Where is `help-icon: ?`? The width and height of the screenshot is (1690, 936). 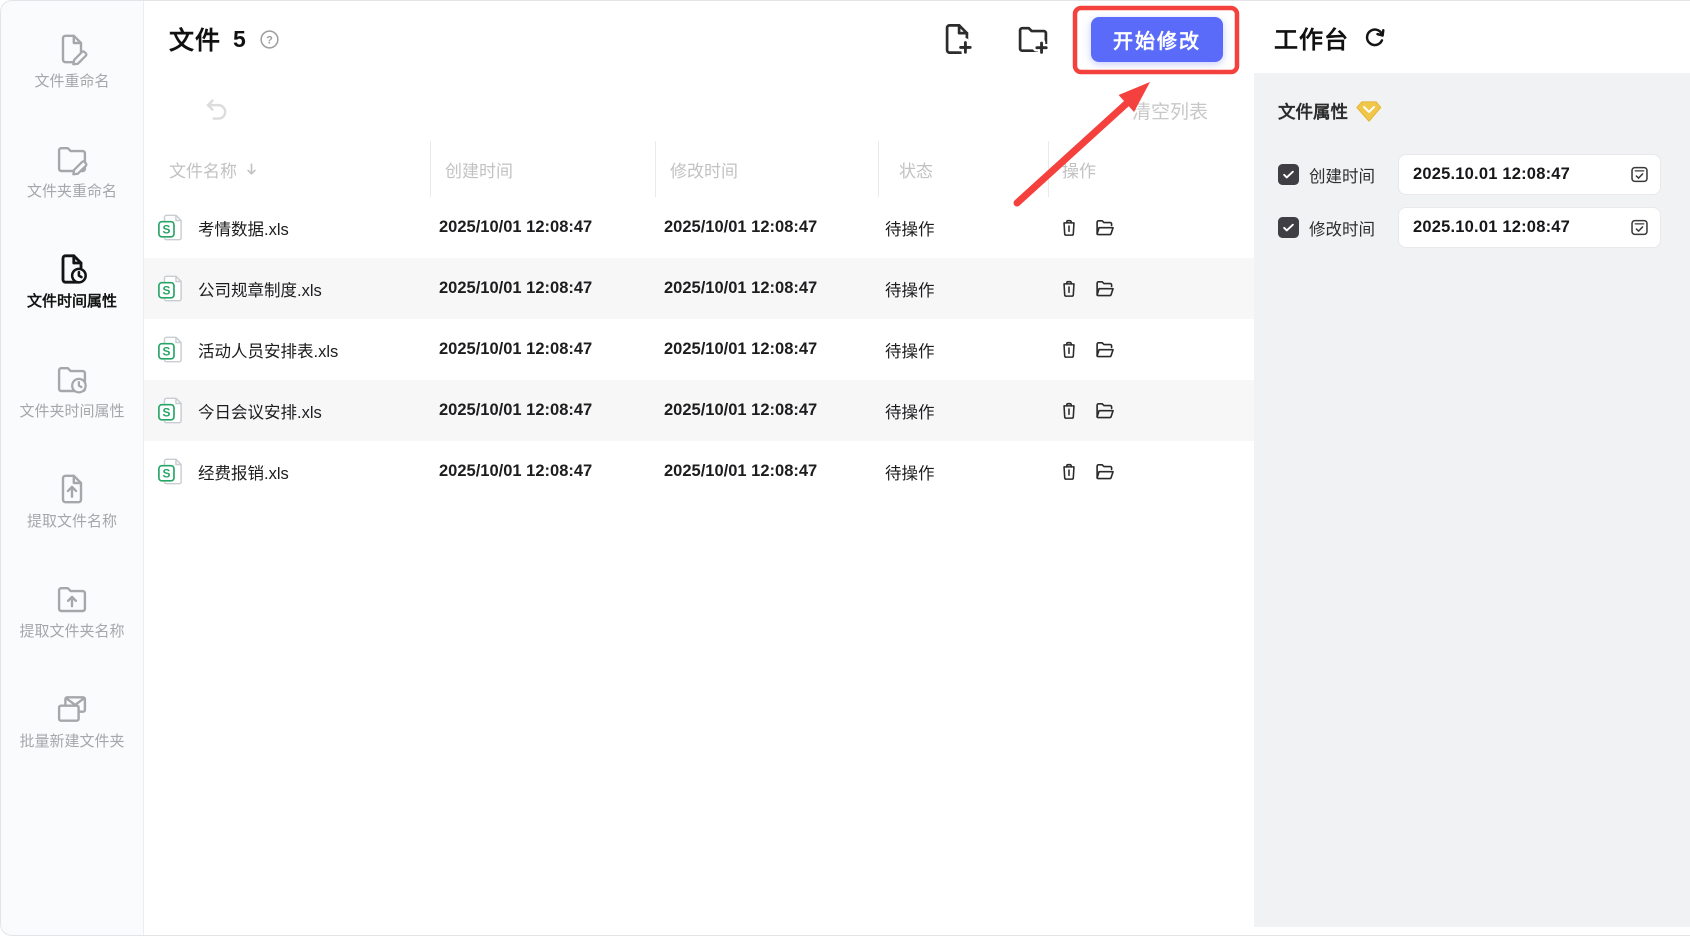 help-icon: ? is located at coordinates (269, 39).